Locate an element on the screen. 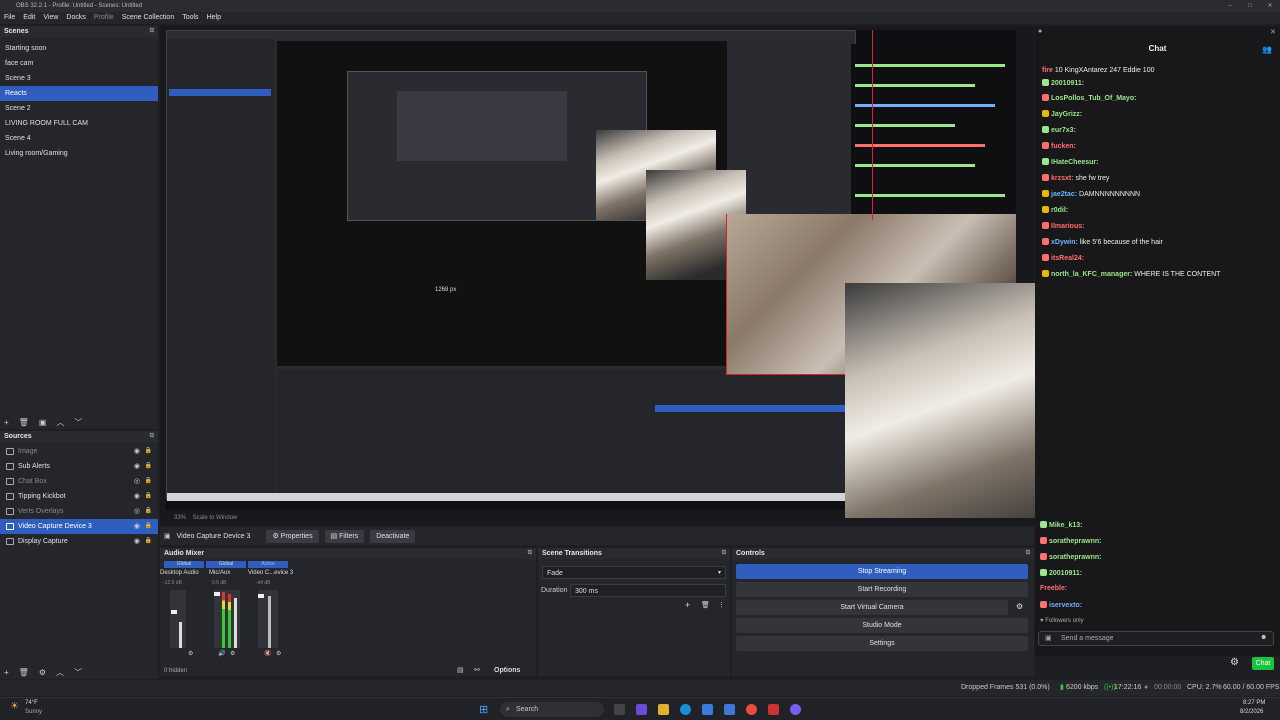 The image size is (1280, 720). deactivate-button: Deactivate is located at coordinates (393, 536).